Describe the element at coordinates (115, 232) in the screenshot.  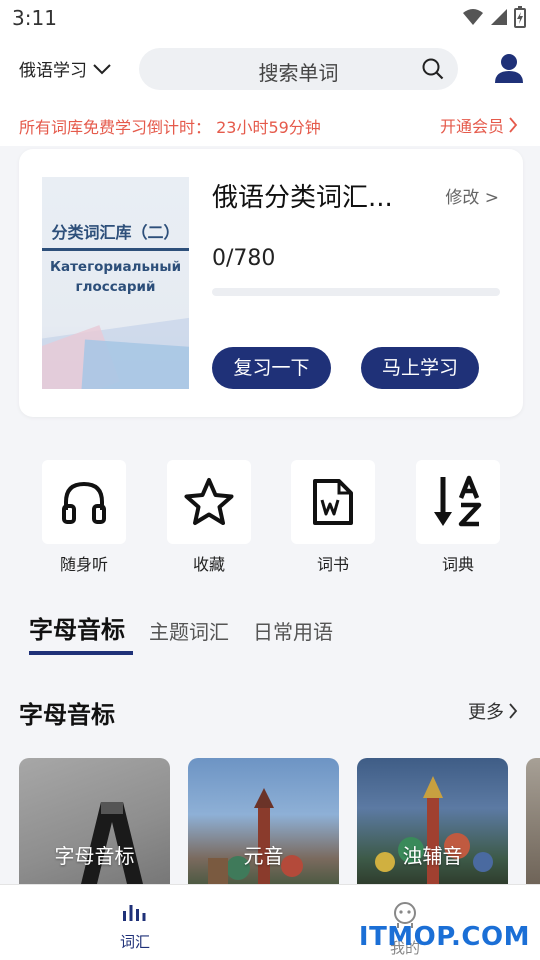
I see `cover-title: 分类词汇库（二）` at that location.